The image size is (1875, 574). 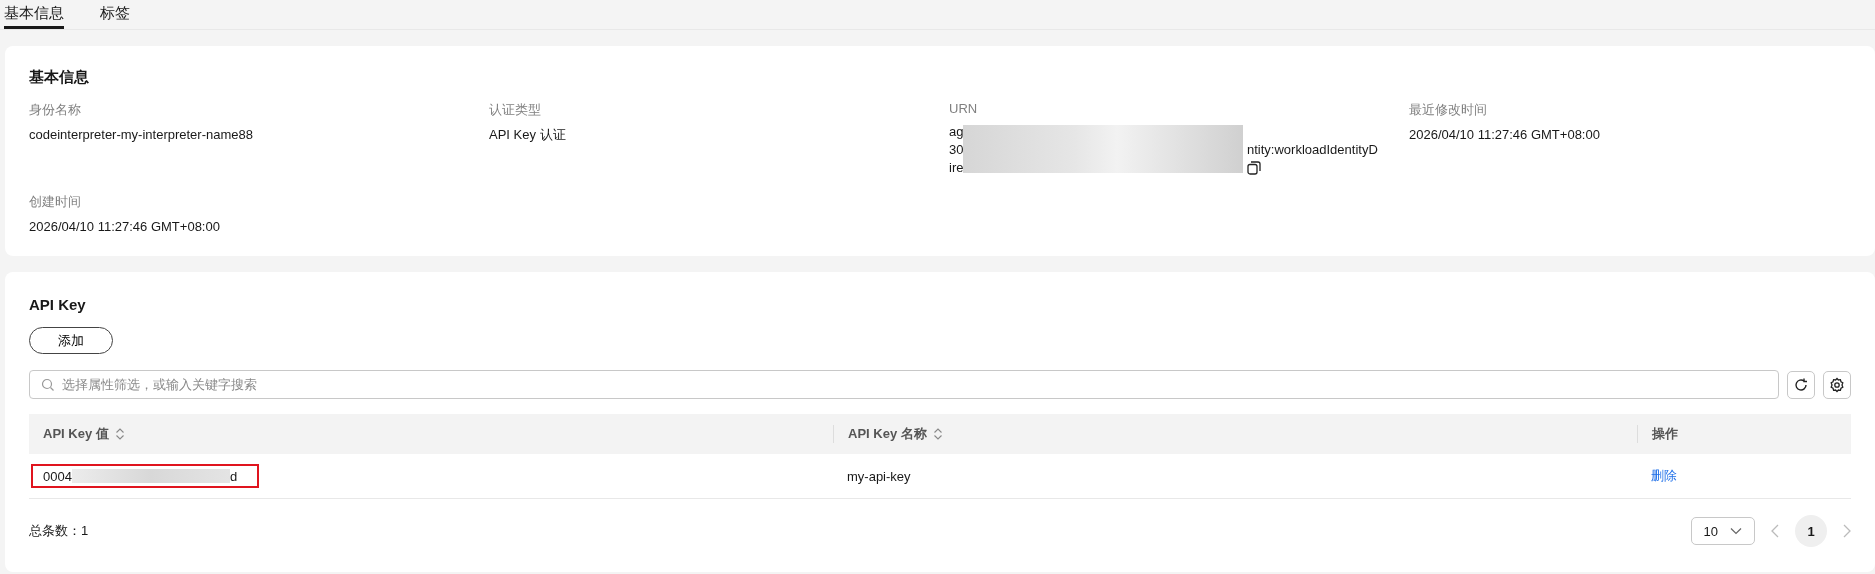 I want to click on copy-icon, so click(x=1254, y=168).